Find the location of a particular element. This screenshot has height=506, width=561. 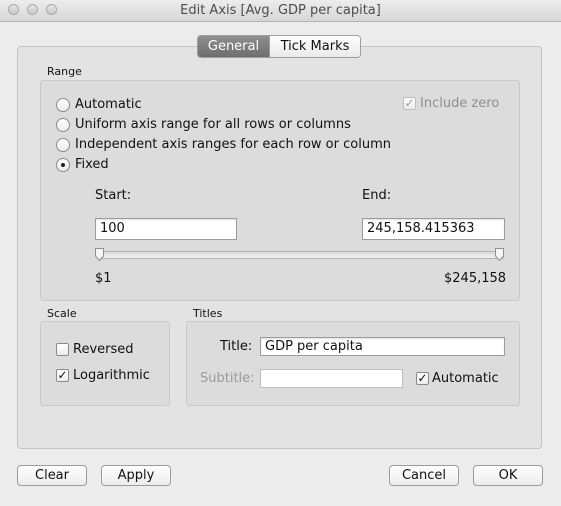

title-input: GDP per capita is located at coordinates (382, 346).